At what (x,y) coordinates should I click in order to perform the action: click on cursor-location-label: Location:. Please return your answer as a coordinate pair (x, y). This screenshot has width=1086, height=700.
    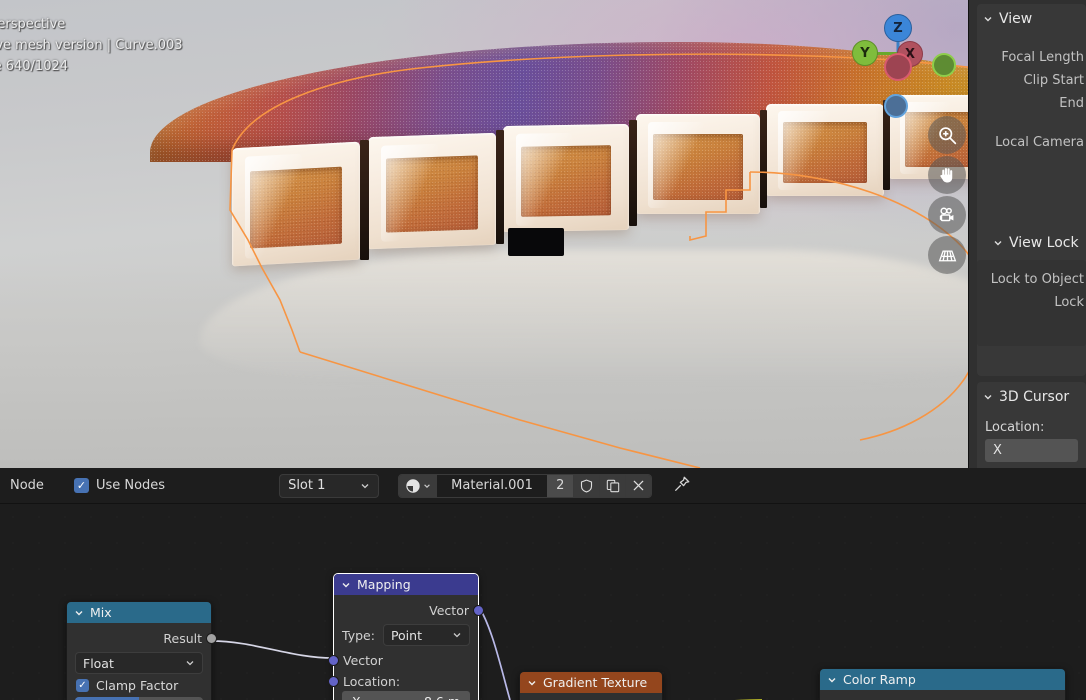
    Looking at the image, I should click on (1015, 427).